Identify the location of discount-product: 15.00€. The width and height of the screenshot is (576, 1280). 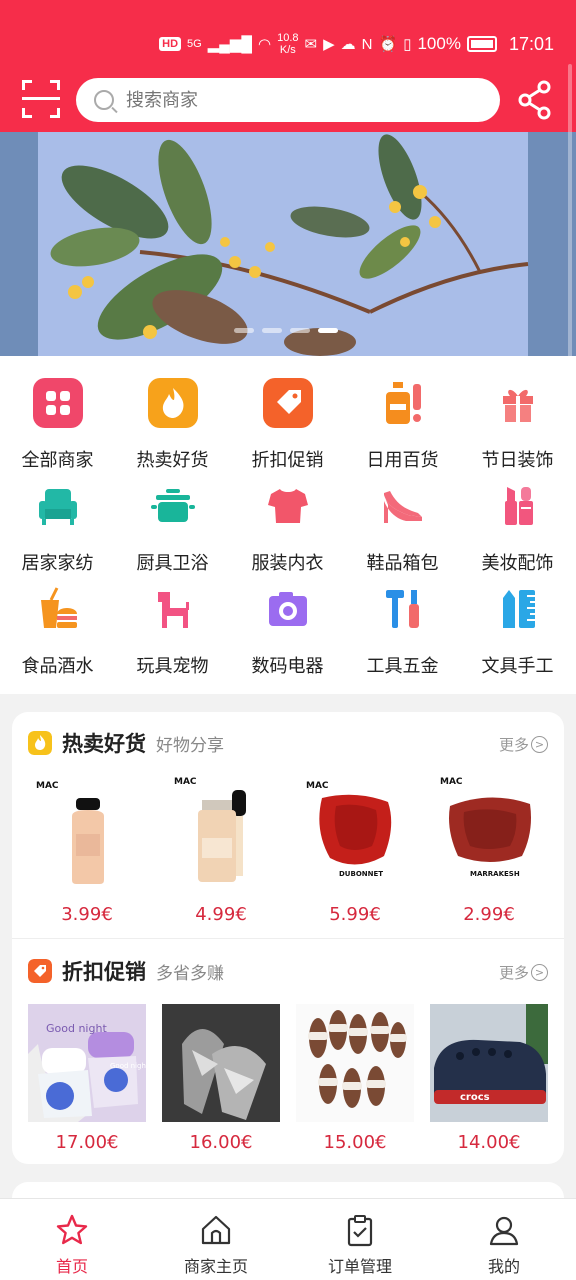
(355, 1078).